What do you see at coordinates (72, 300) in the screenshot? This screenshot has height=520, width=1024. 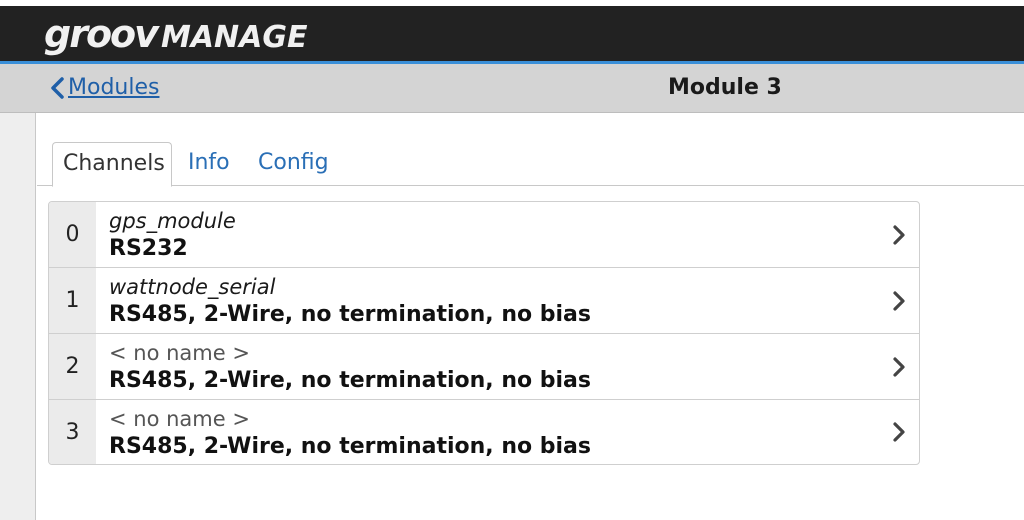 I see `channel-index: 1` at bounding box center [72, 300].